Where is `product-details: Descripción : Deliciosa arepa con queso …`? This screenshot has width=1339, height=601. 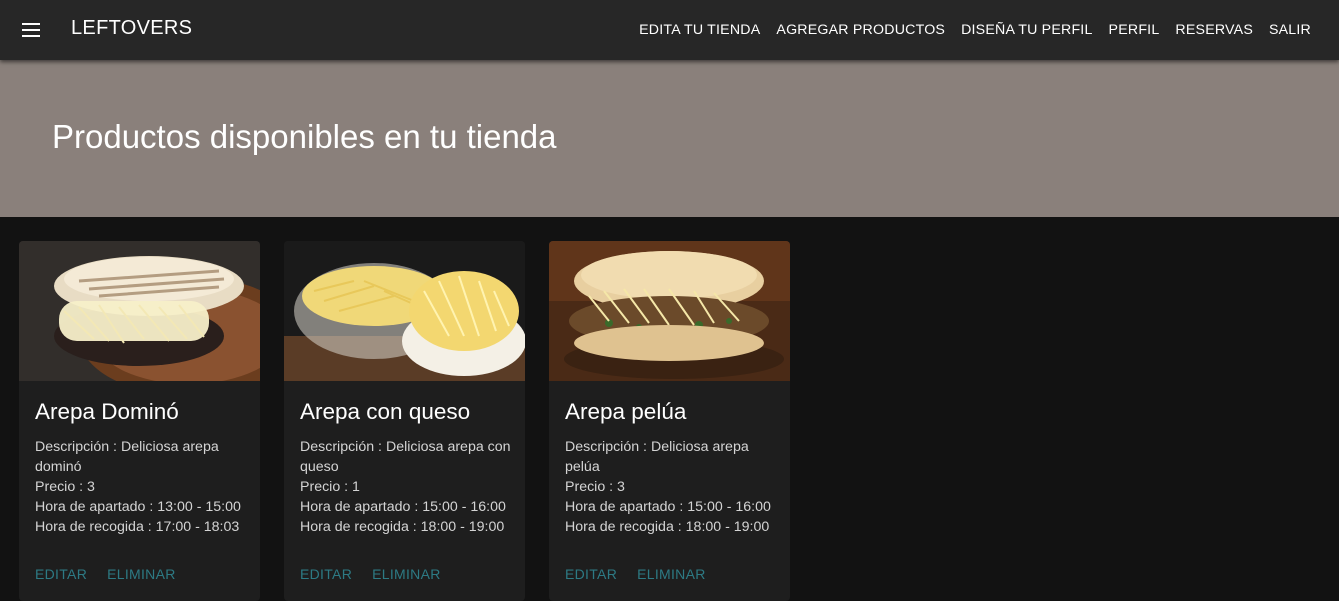 product-details: Descripción : Deliciosa arepa con queso … is located at coordinates (407, 487).